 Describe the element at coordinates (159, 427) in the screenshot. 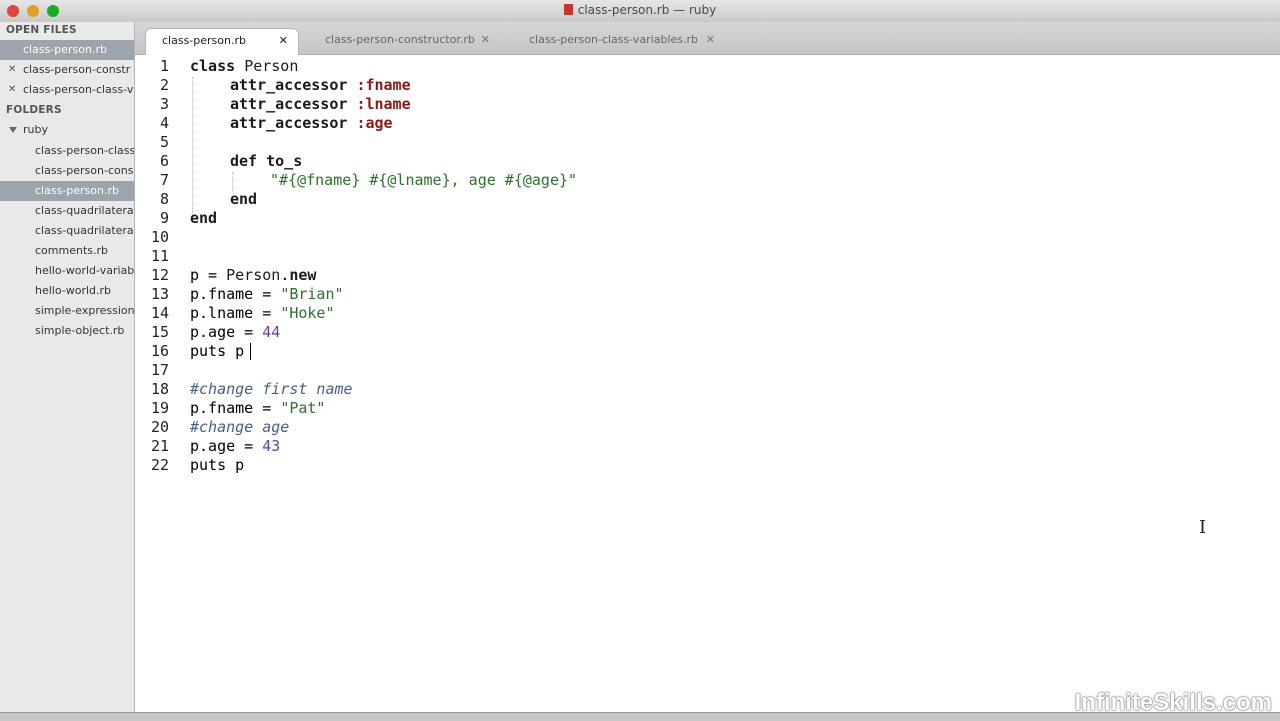

I see `line-number: 20` at that location.